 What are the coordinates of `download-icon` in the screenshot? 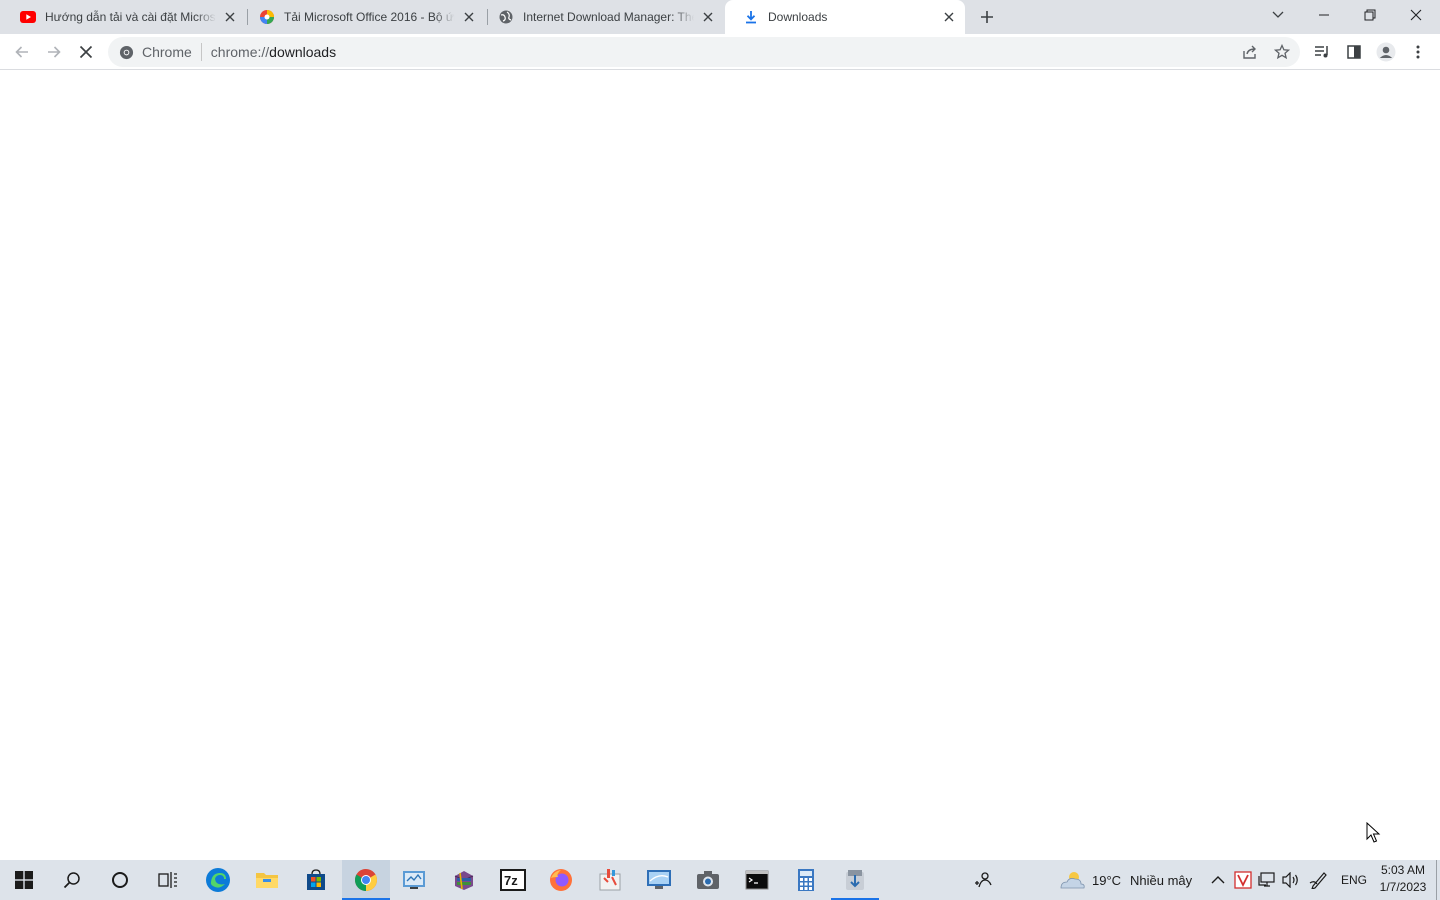 It's located at (751, 17).